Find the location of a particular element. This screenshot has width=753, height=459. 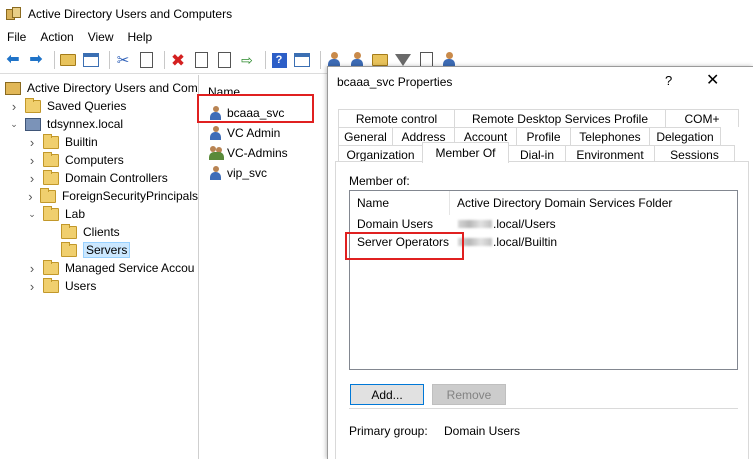

cut-icon: ✂ is located at coordinates (123, 60).